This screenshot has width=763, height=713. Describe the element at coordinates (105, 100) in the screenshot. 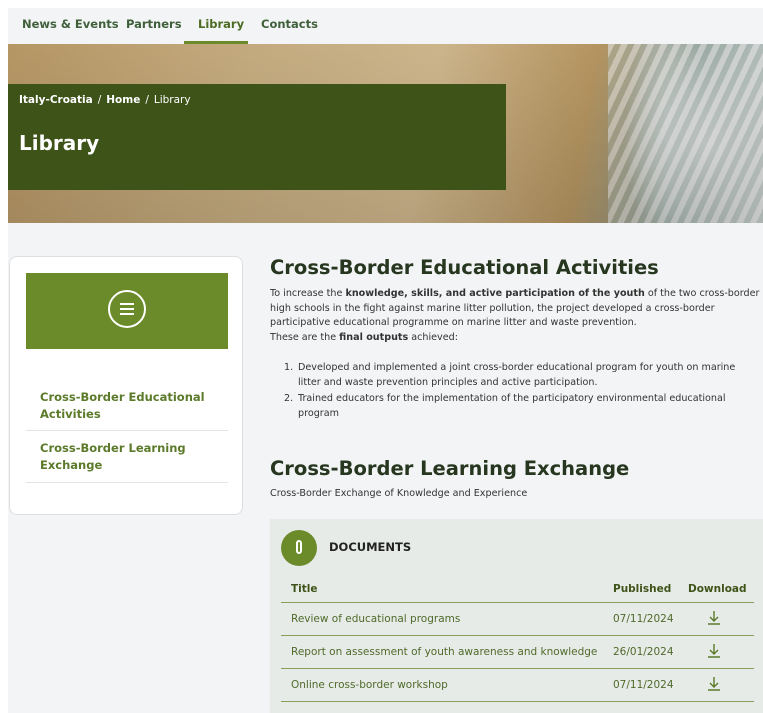

I see `breadcrumb: Italy-Croatia / Home / Library` at that location.